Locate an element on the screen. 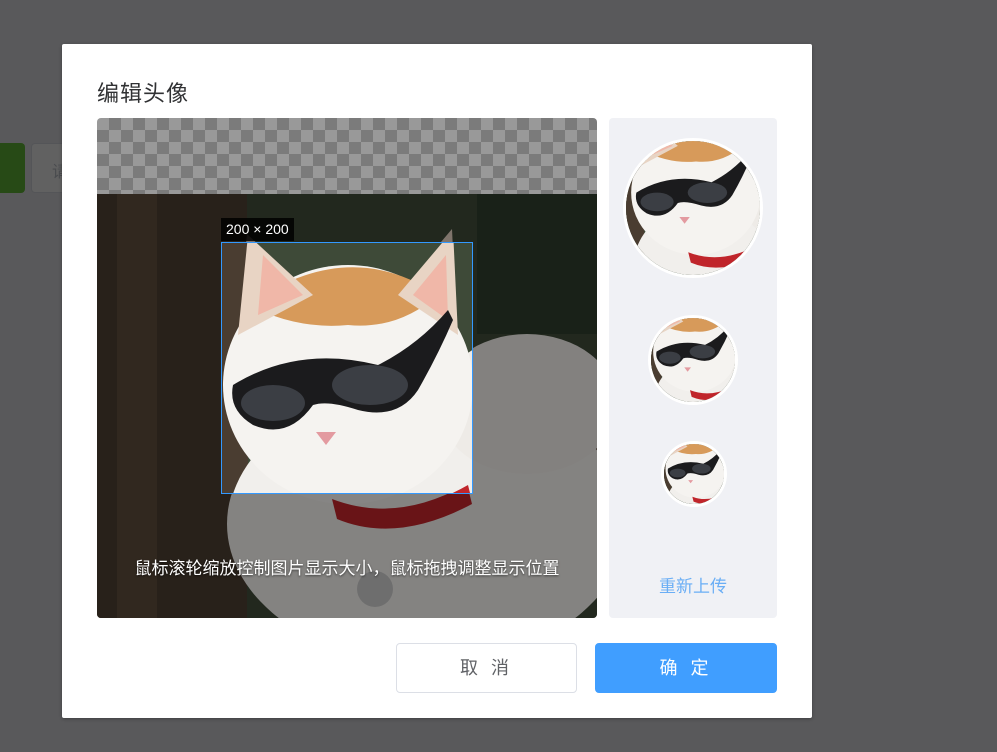 The width and height of the screenshot is (997, 752). avatar-preview-small is located at coordinates (694, 474).